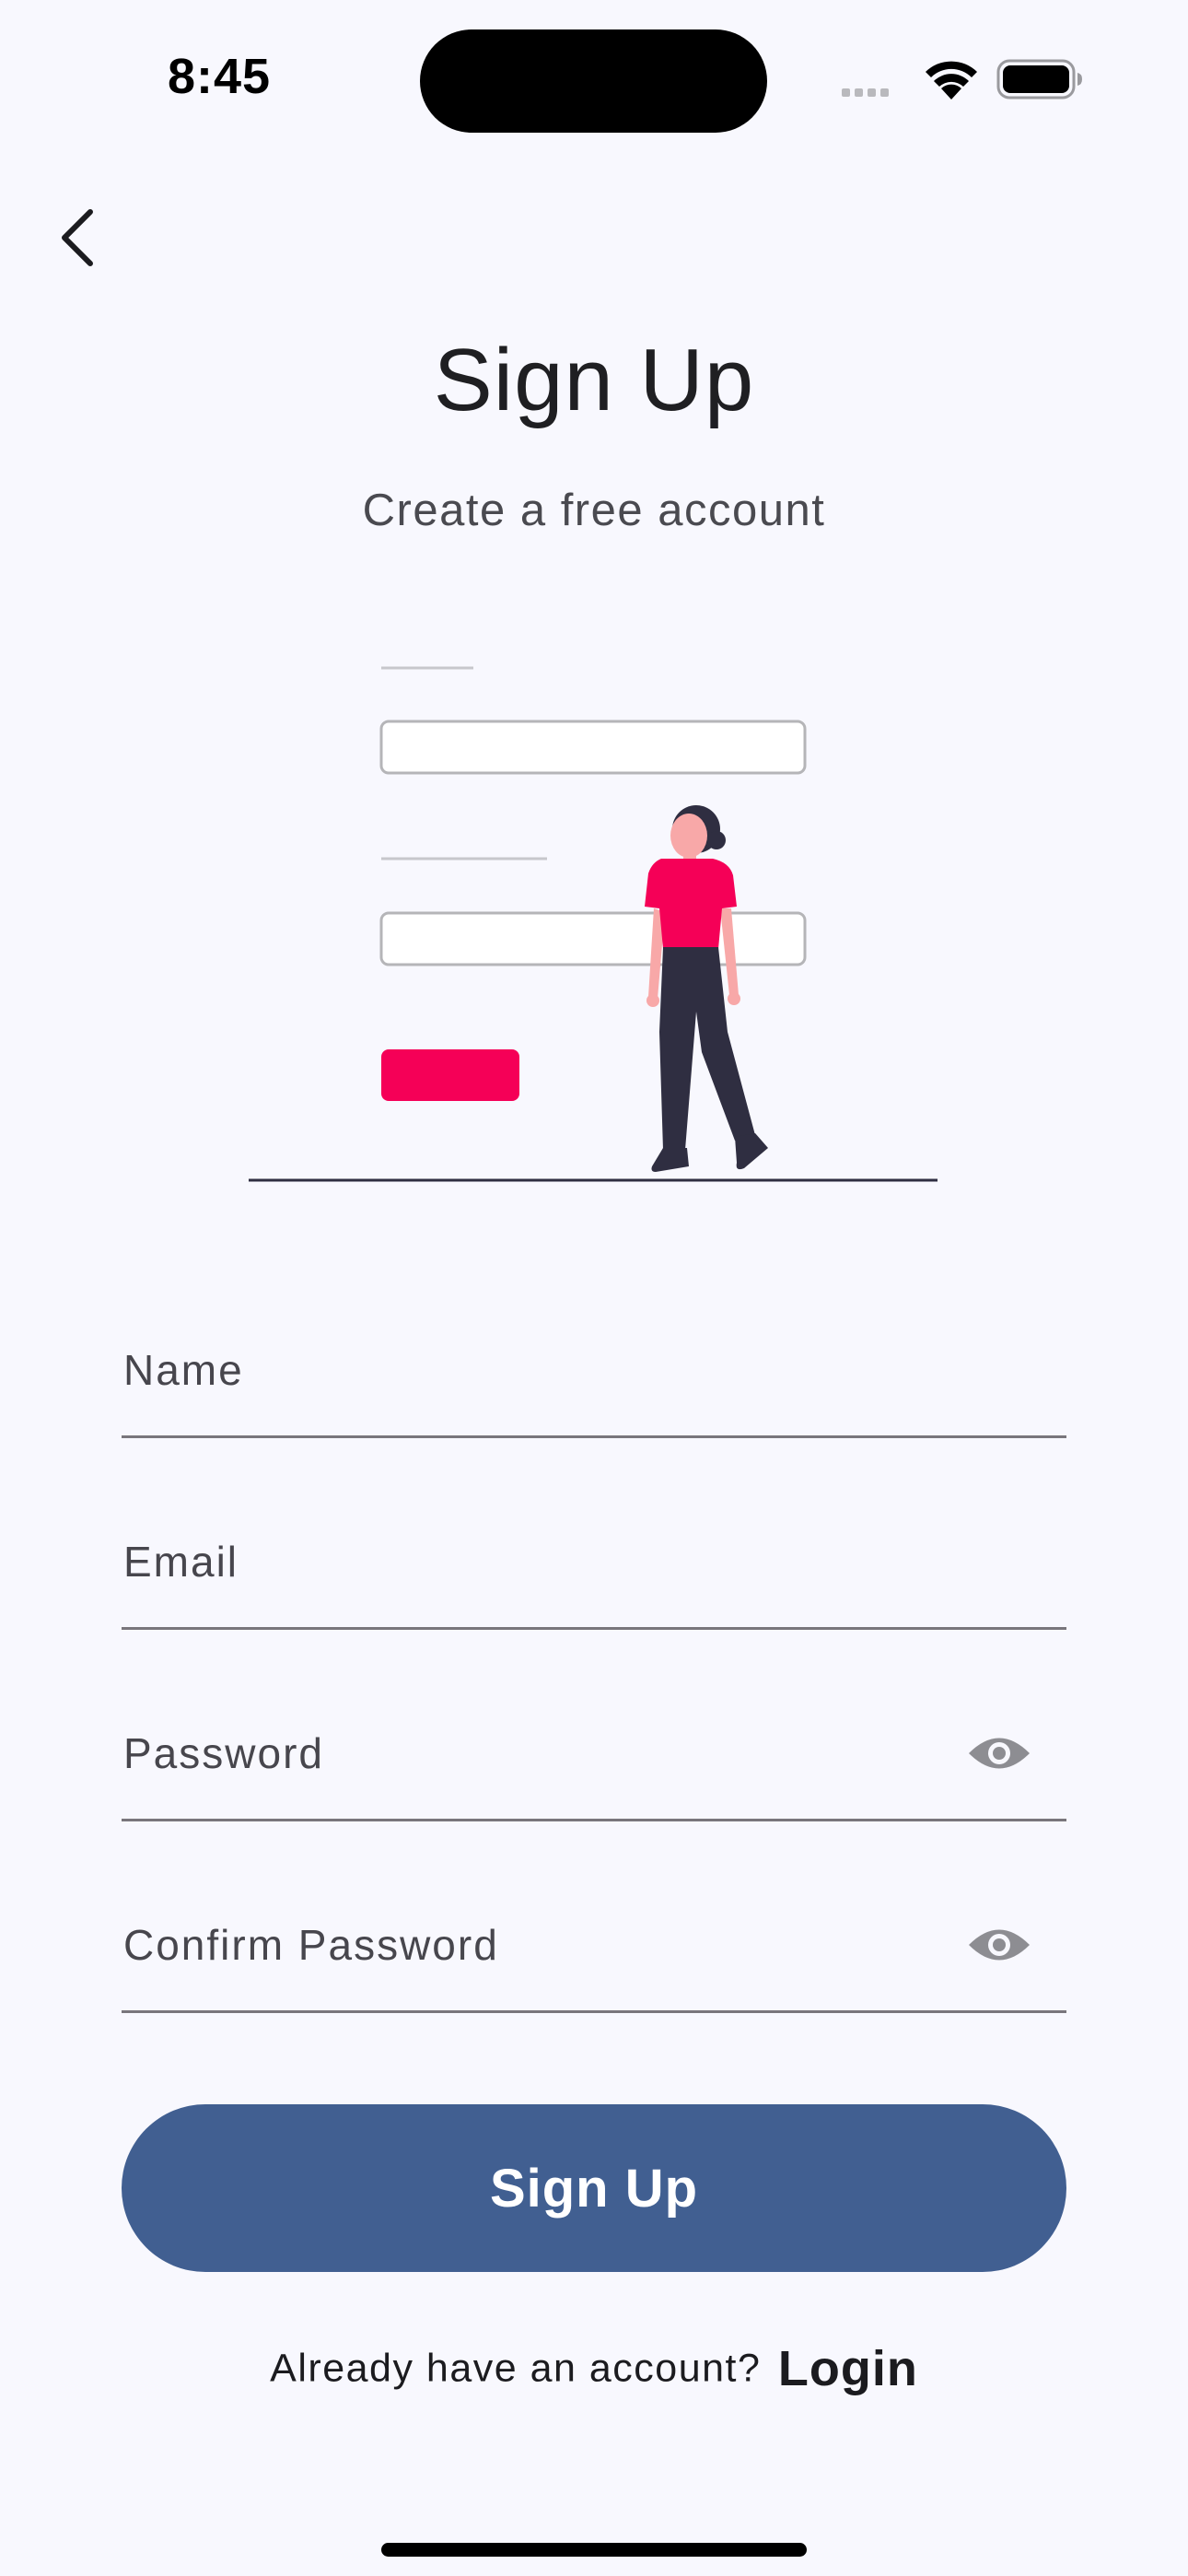 This screenshot has height=2576, width=1188. I want to click on email-field: Email, so click(594, 1575).